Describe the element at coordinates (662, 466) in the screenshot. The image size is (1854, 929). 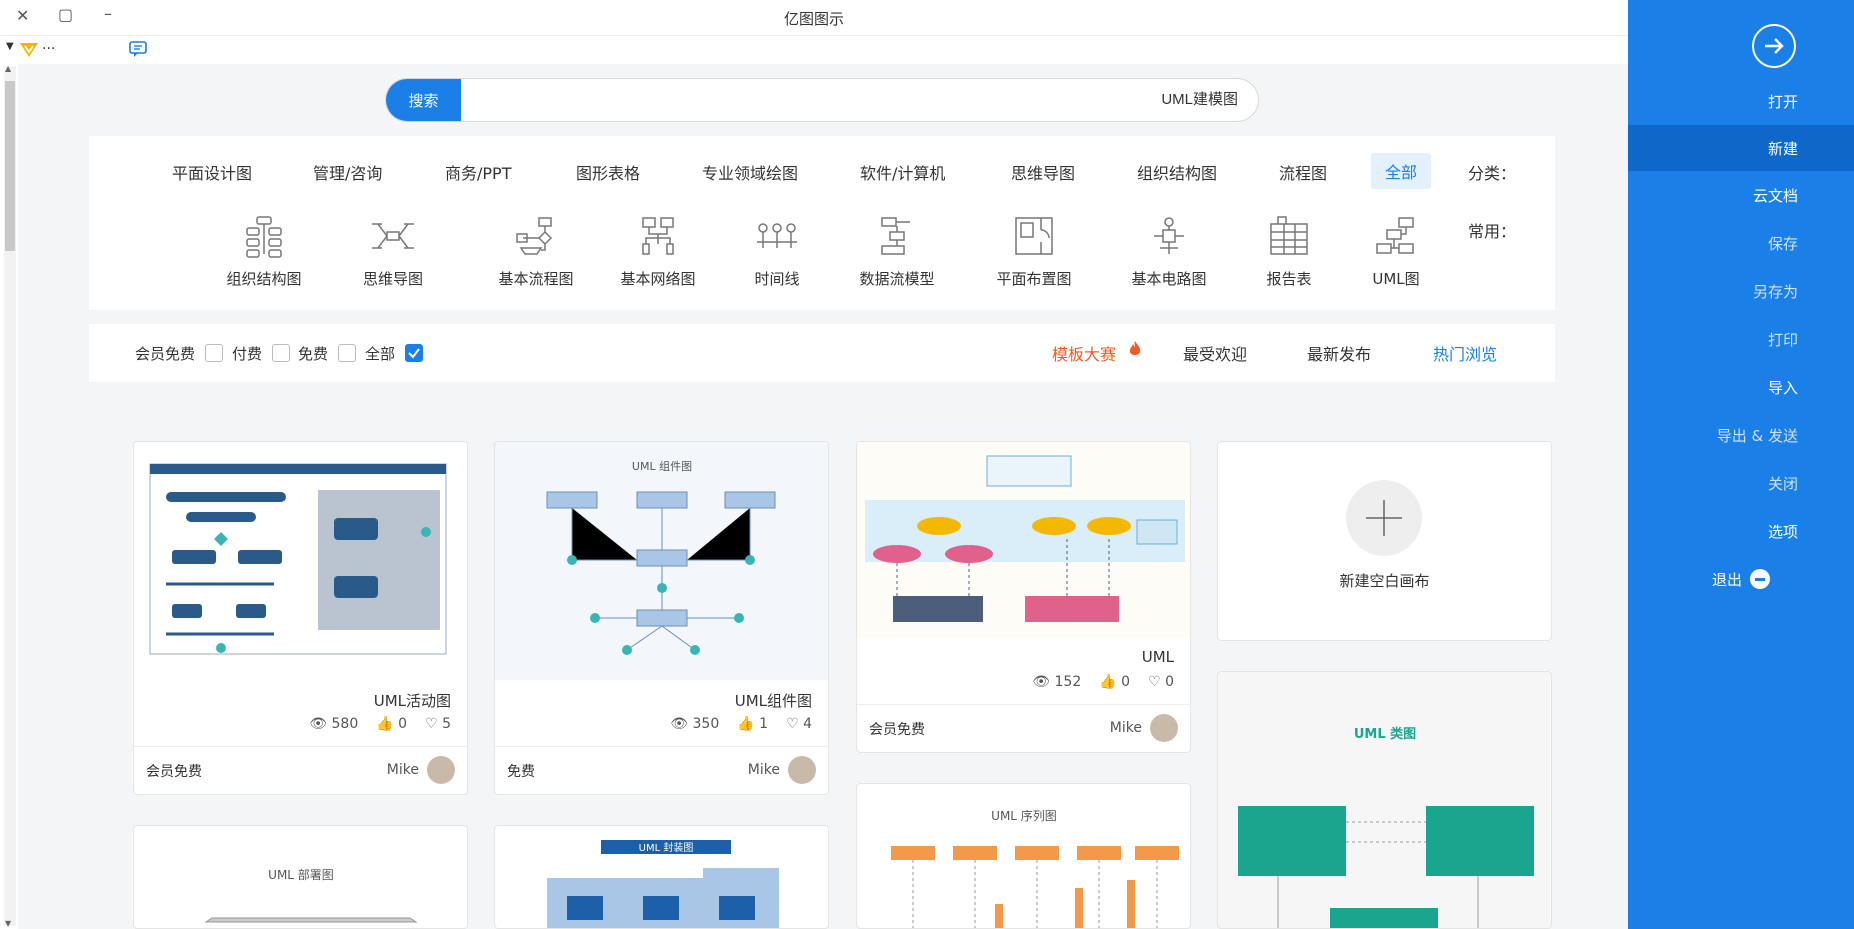
I see `thumb-title: UML 组件图` at that location.